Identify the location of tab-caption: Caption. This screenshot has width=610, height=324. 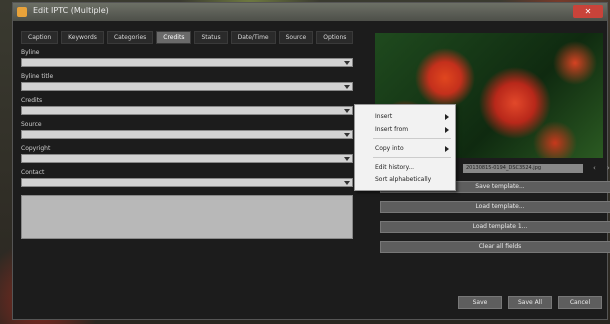
(40, 37).